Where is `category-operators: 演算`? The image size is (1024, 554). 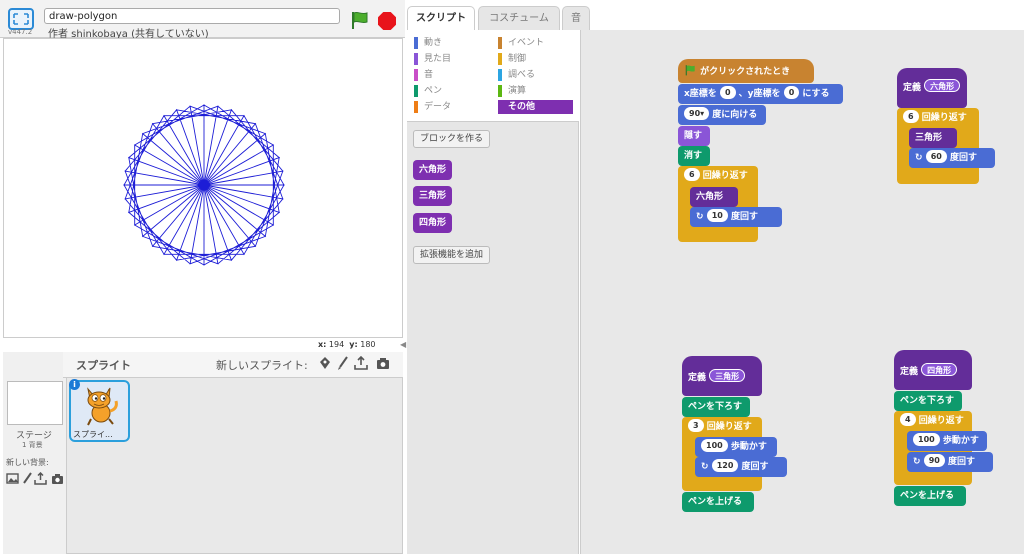
category-operators: 演算 is located at coordinates (535, 91).